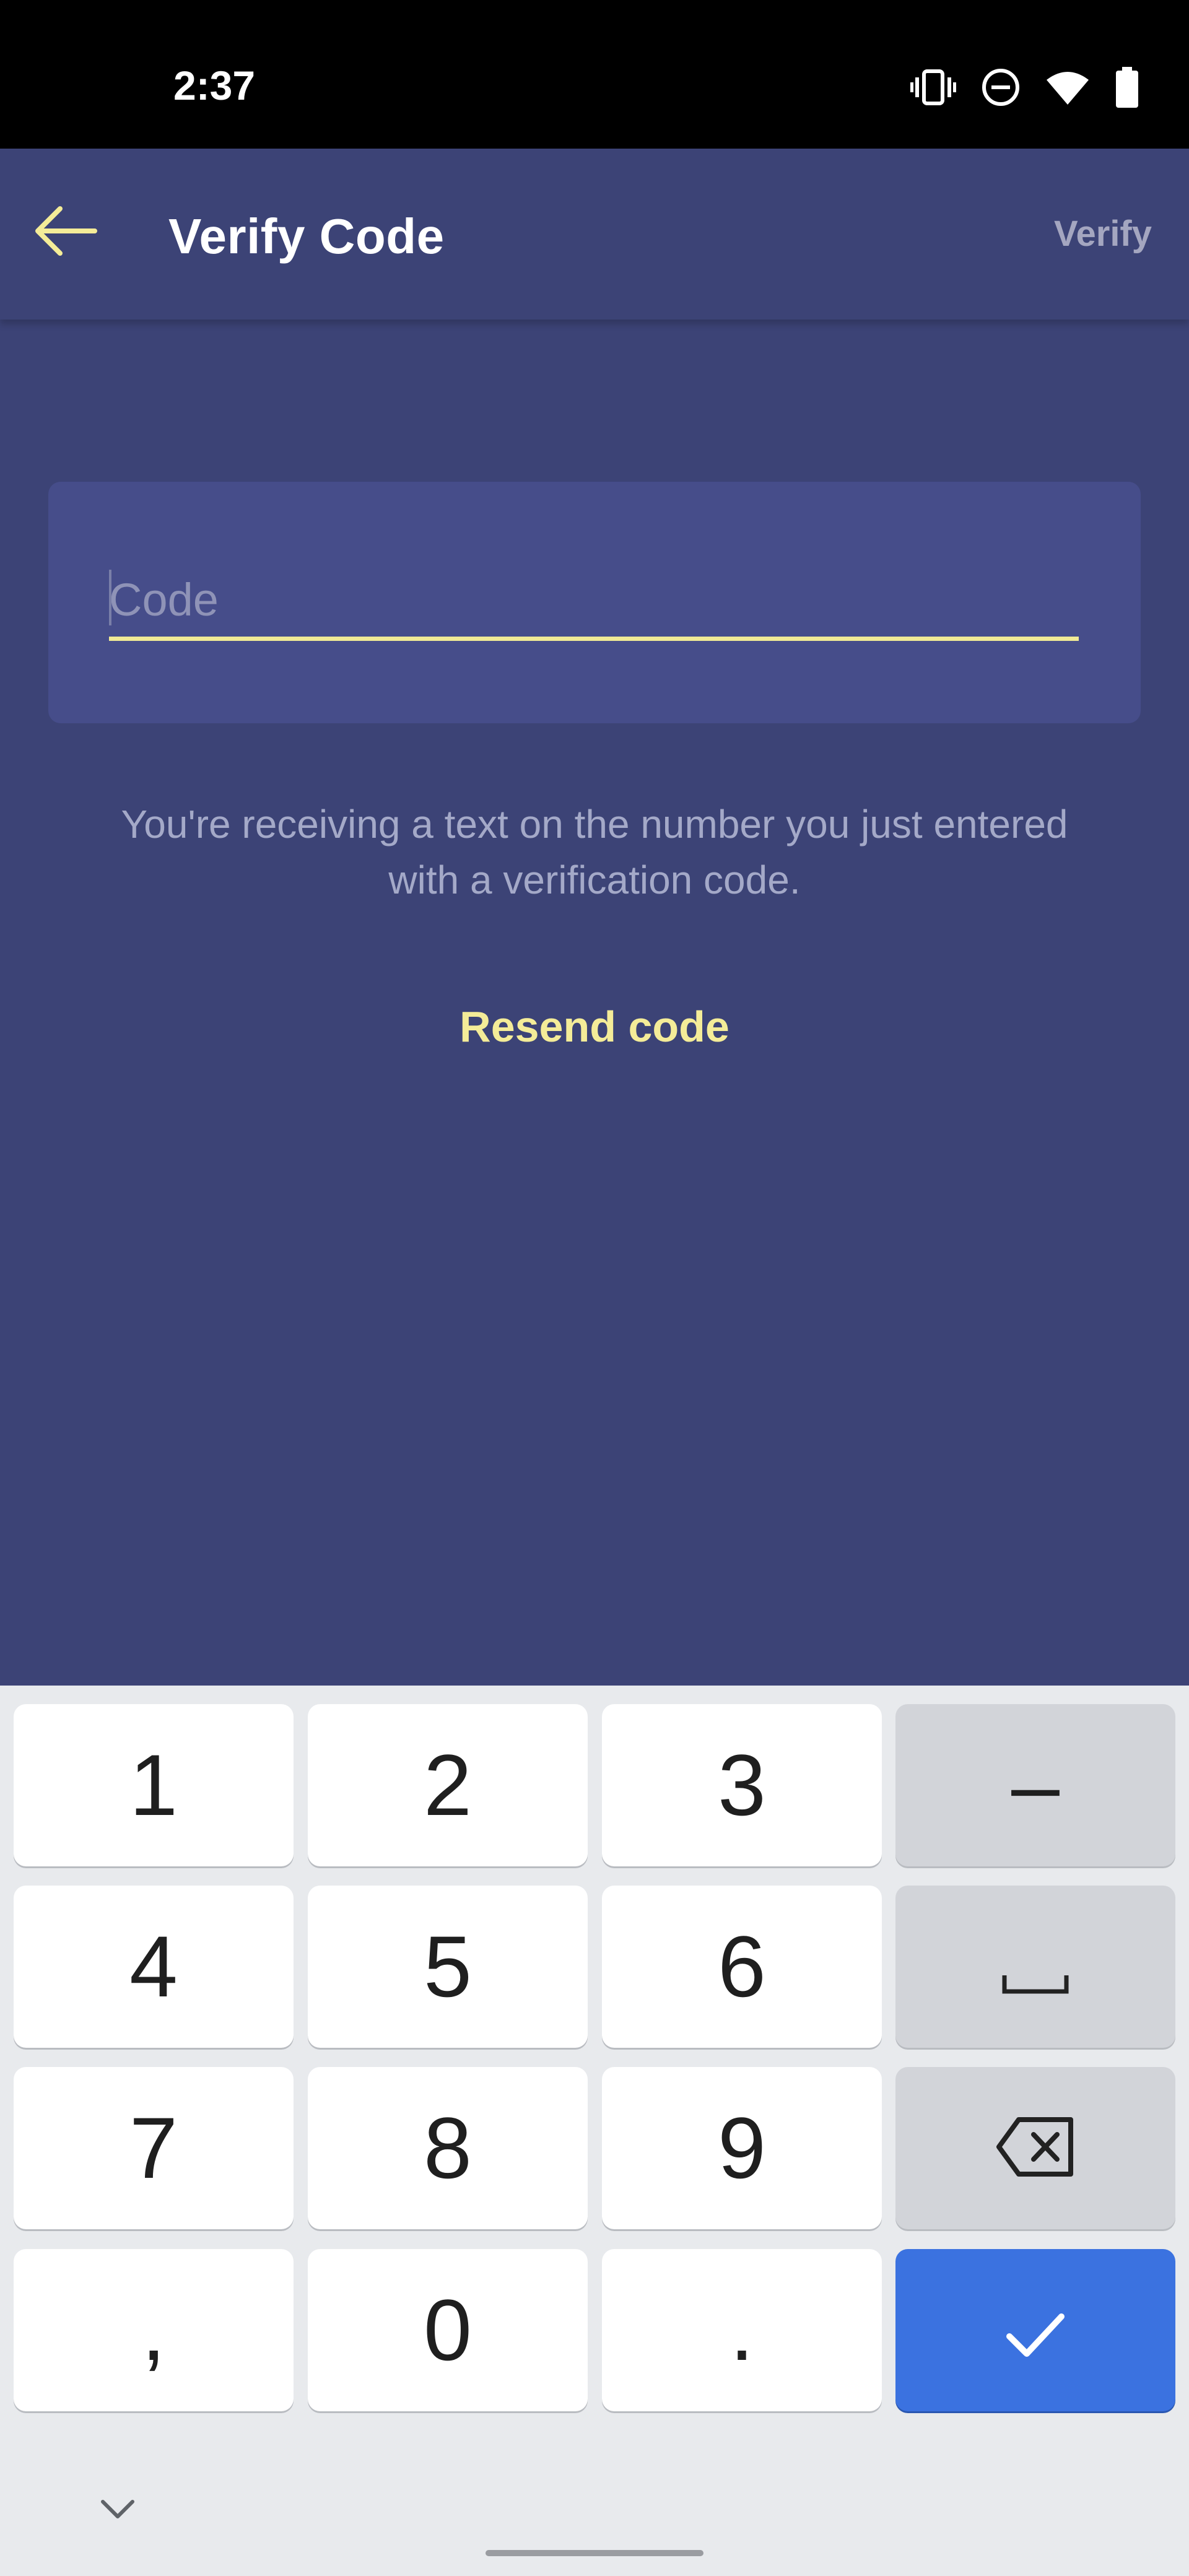 This screenshot has width=1189, height=2576. Describe the element at coordinates (1001, 87) in the screenshot. I see `do-not-disturb-icon` at that location.